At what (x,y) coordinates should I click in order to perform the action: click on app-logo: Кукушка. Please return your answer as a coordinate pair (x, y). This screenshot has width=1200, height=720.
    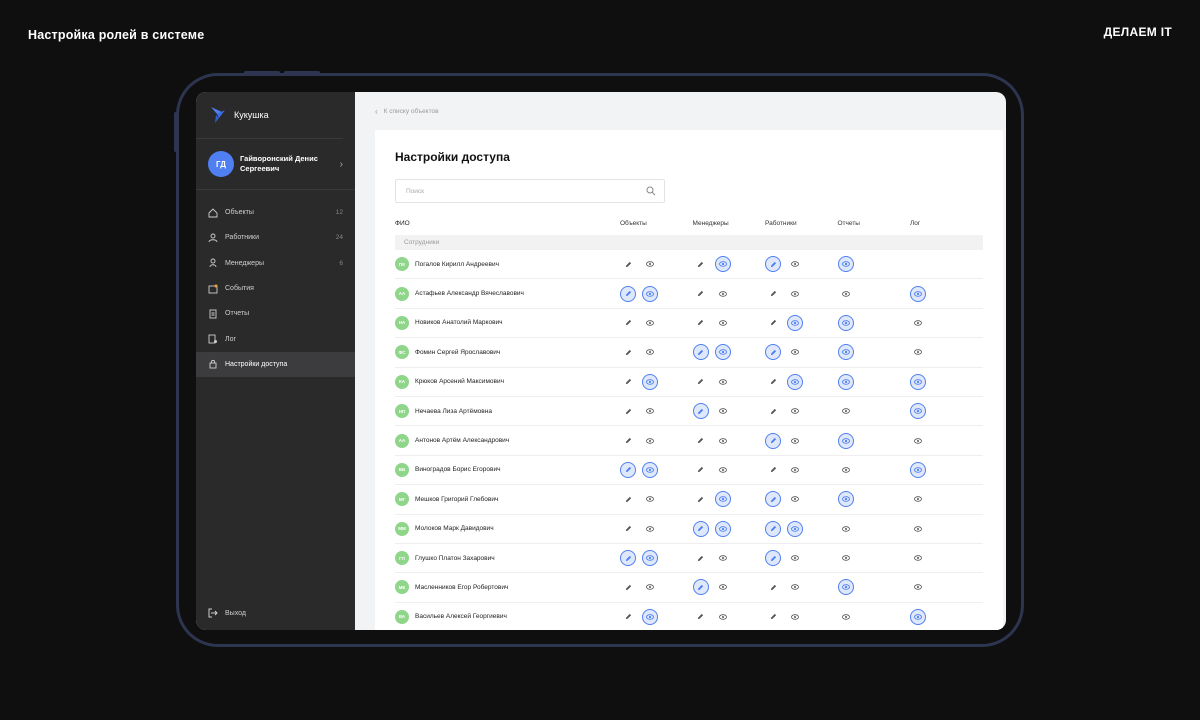
    Looking at the image, I should click on (269, 115).